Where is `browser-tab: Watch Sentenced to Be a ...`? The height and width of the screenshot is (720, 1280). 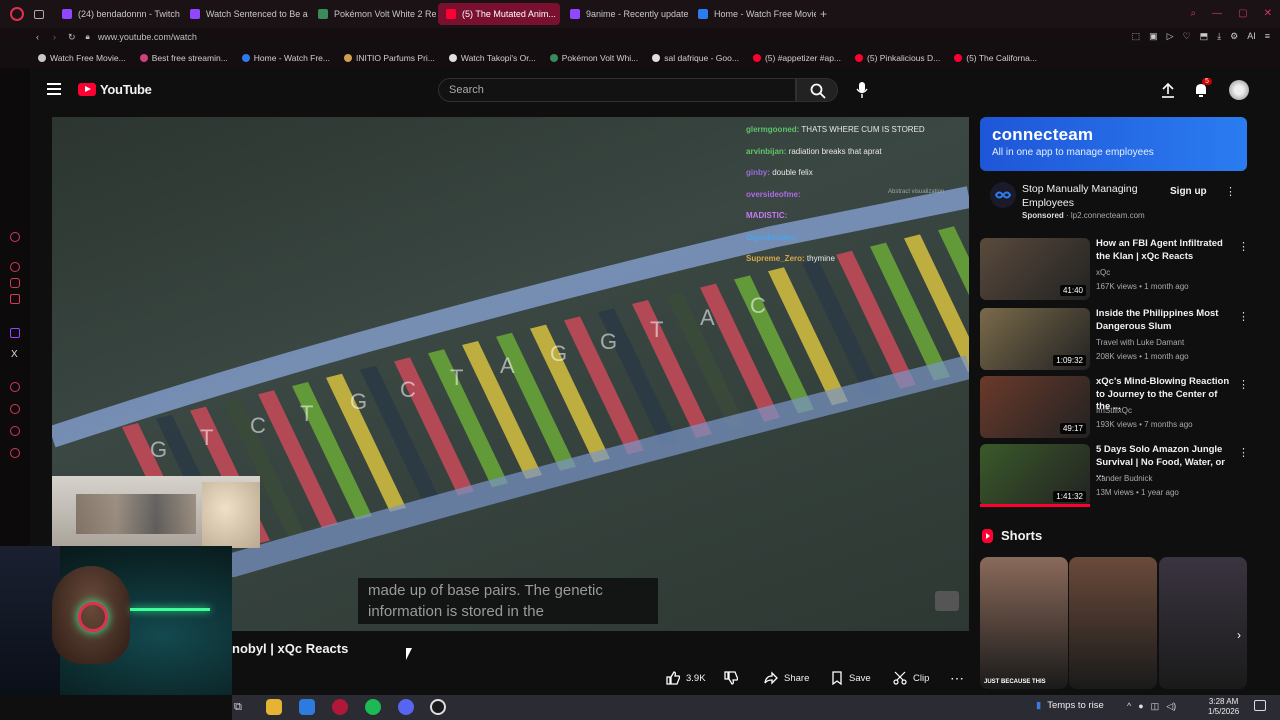
browser-tab: Watch Sentenced to Be a ... is located at coordinates (245, 14).